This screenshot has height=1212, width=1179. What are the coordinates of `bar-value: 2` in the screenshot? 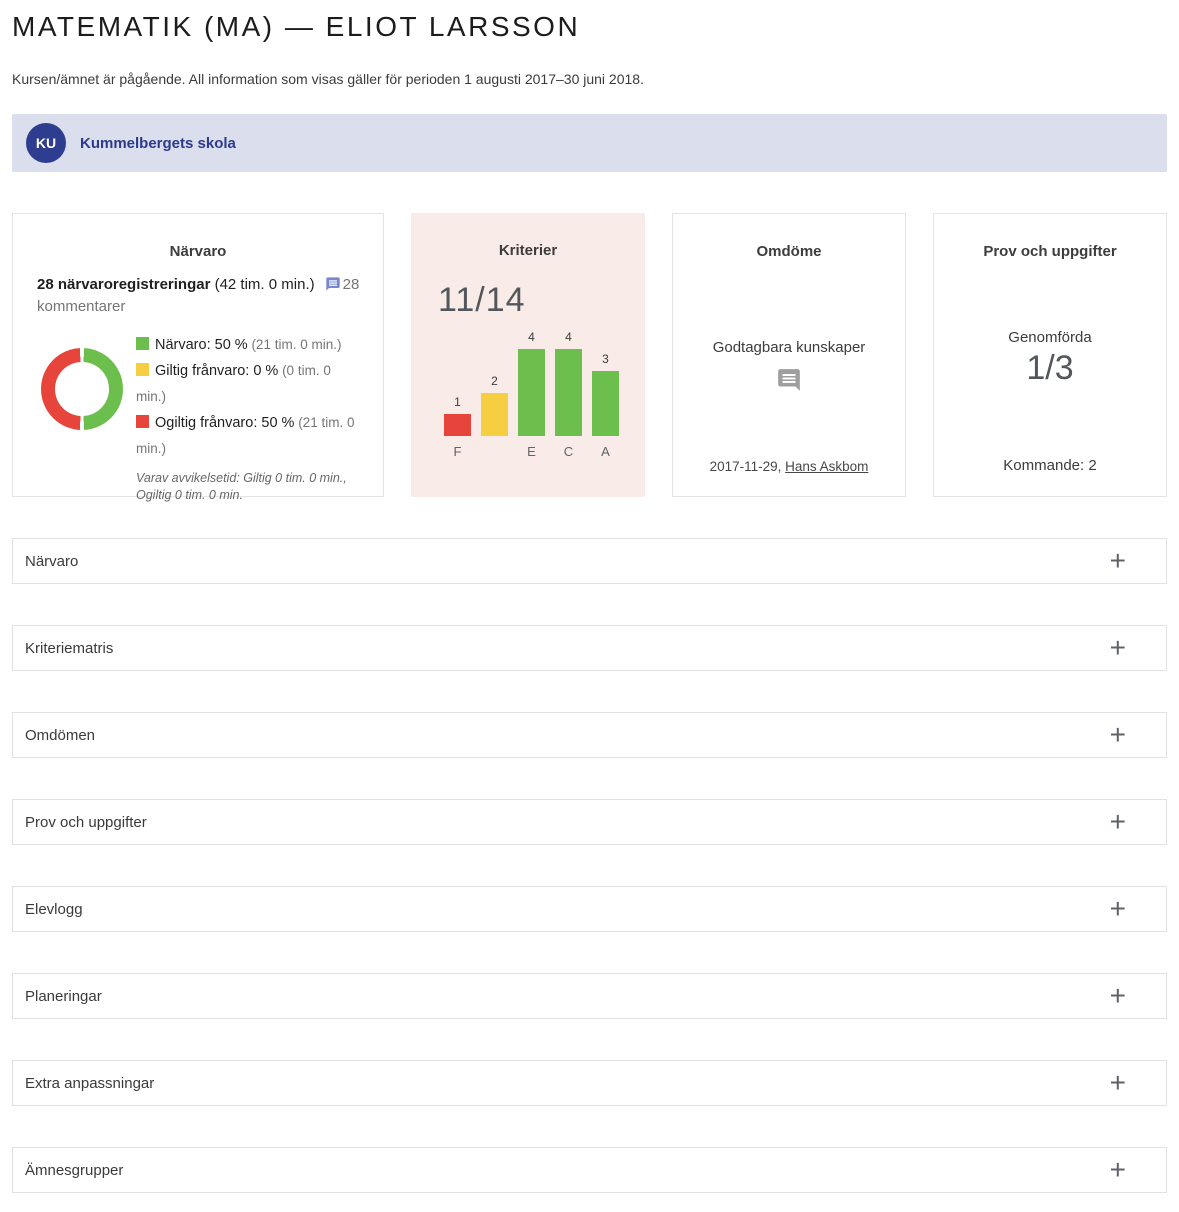 It's located at (494, 380).